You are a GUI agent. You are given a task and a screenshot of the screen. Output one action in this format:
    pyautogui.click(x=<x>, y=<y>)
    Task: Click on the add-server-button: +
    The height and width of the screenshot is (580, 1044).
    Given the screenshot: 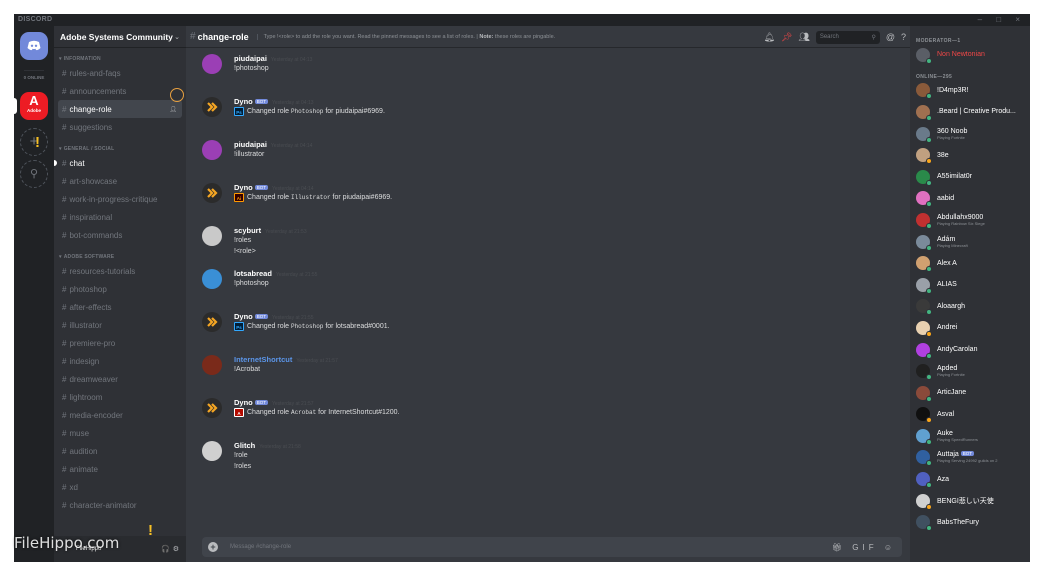 What is the action you would take?
    pyautogui.click(x=34, y=142)
    